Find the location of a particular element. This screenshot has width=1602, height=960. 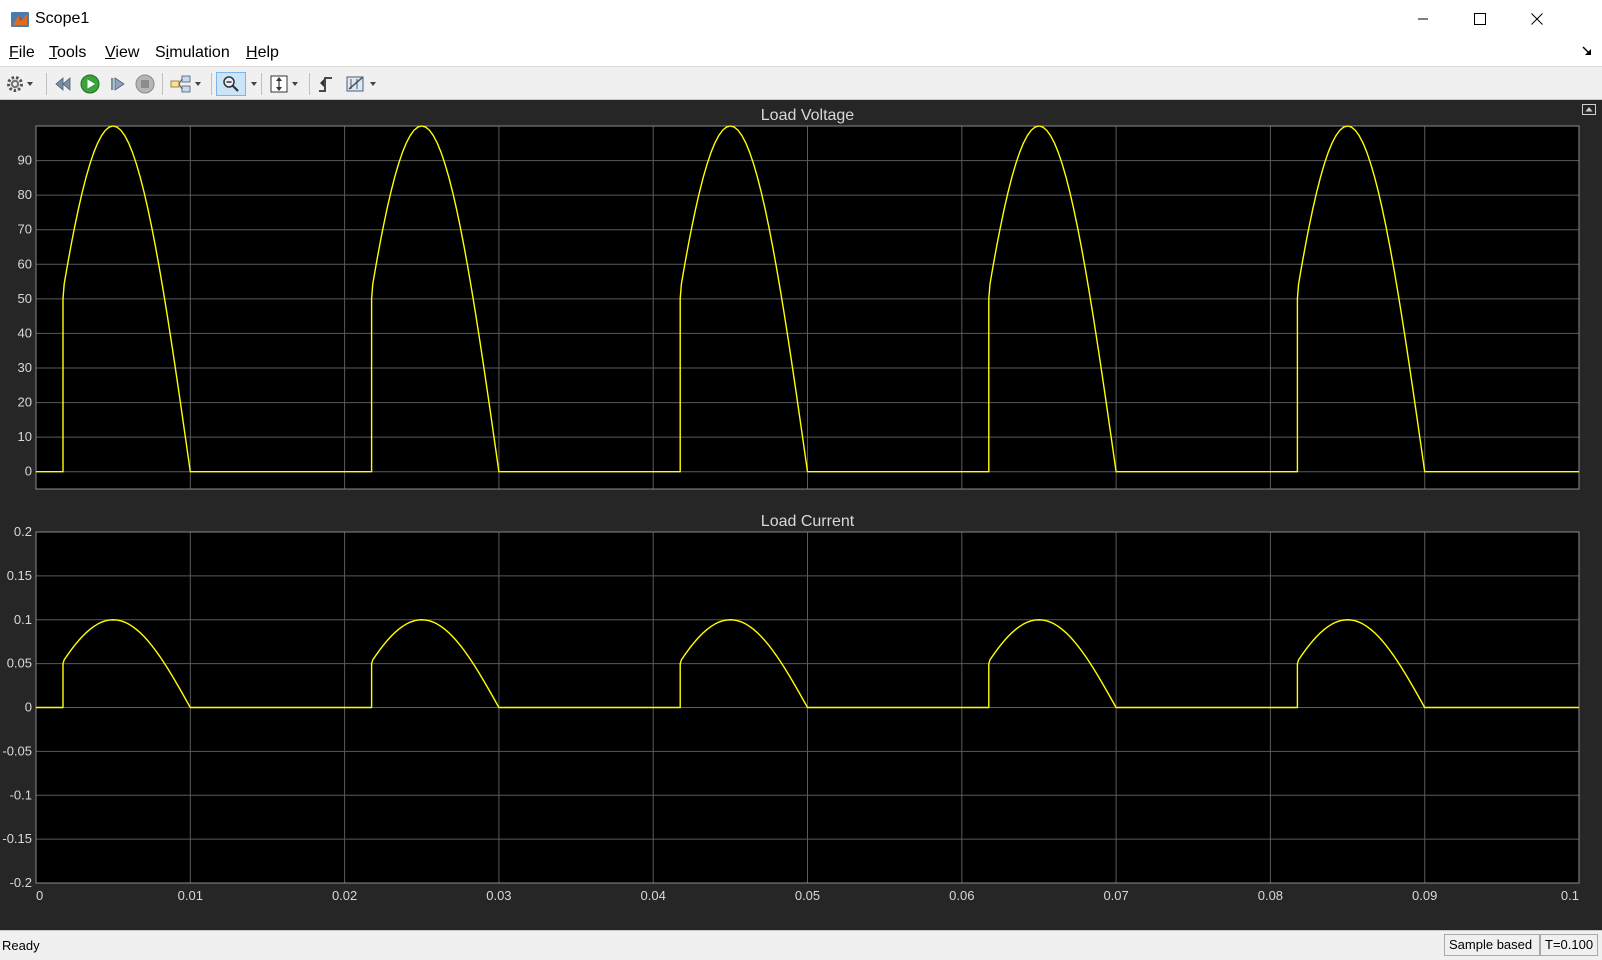

toolbar is located at coordinates (801, 83).